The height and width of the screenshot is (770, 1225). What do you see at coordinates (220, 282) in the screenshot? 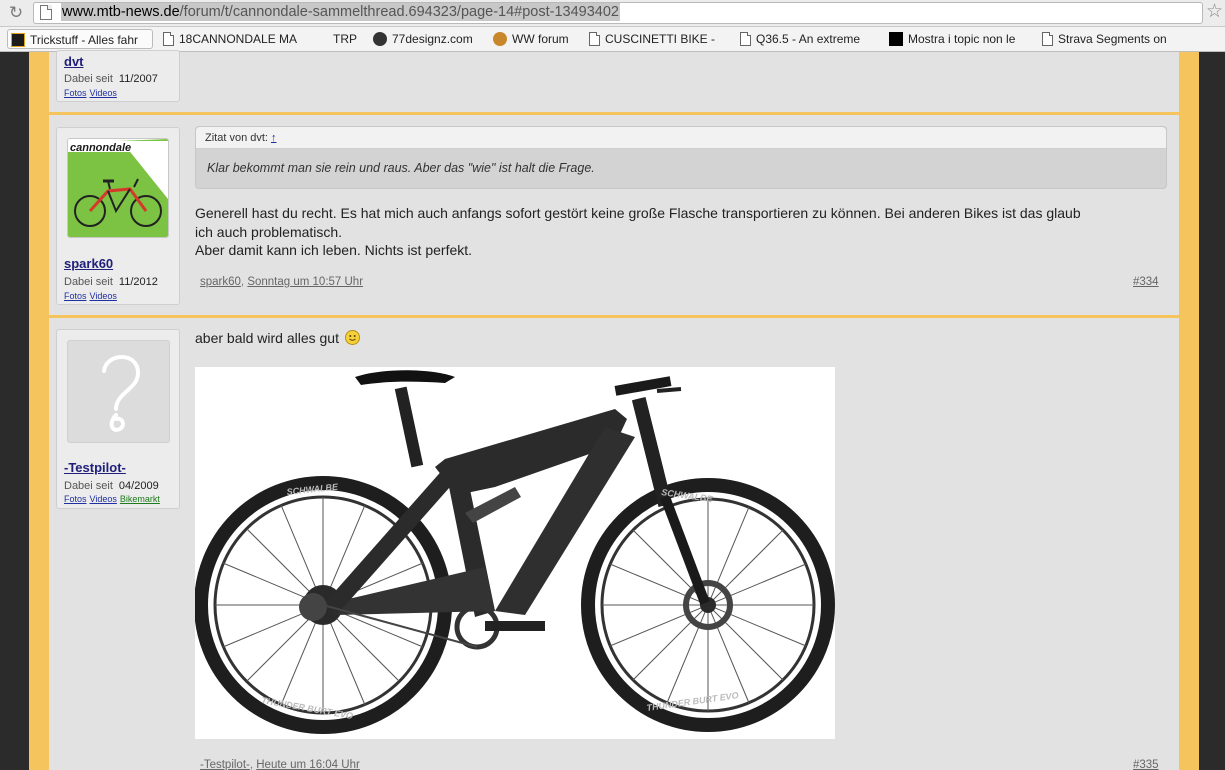
I see `post-author-link: spark60` at bounding box center [220, 282].